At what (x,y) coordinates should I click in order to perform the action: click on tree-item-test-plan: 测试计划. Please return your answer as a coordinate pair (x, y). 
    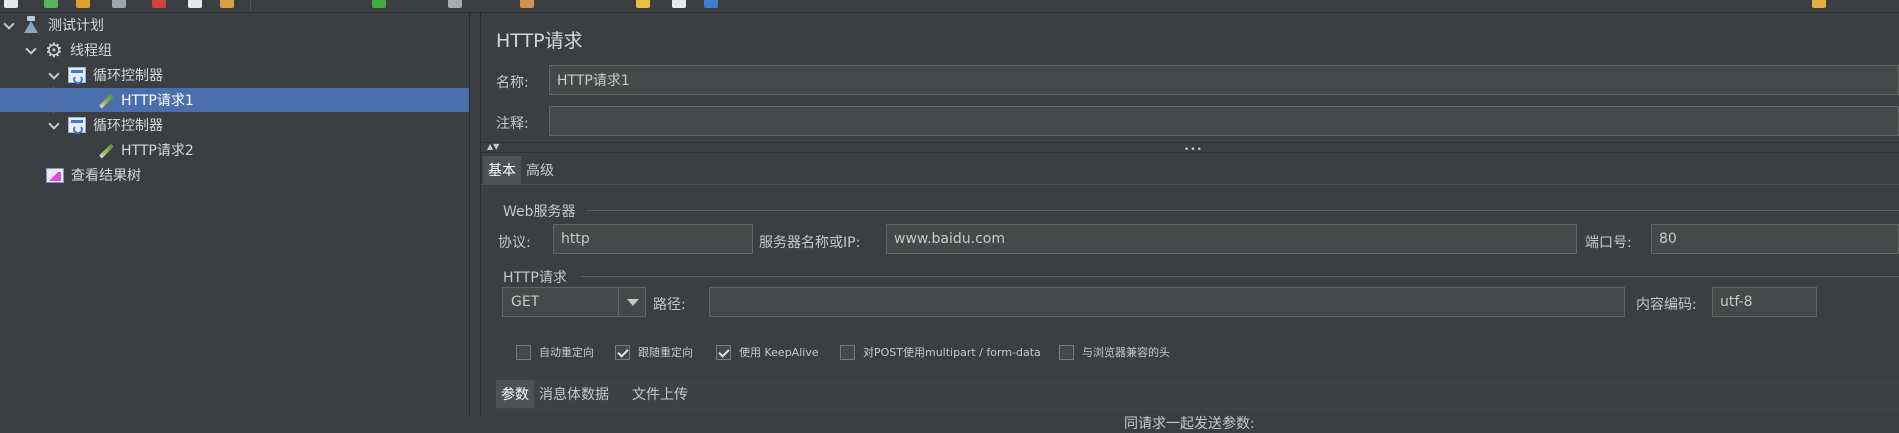
    Looking at the image, I should click on (53, 25).